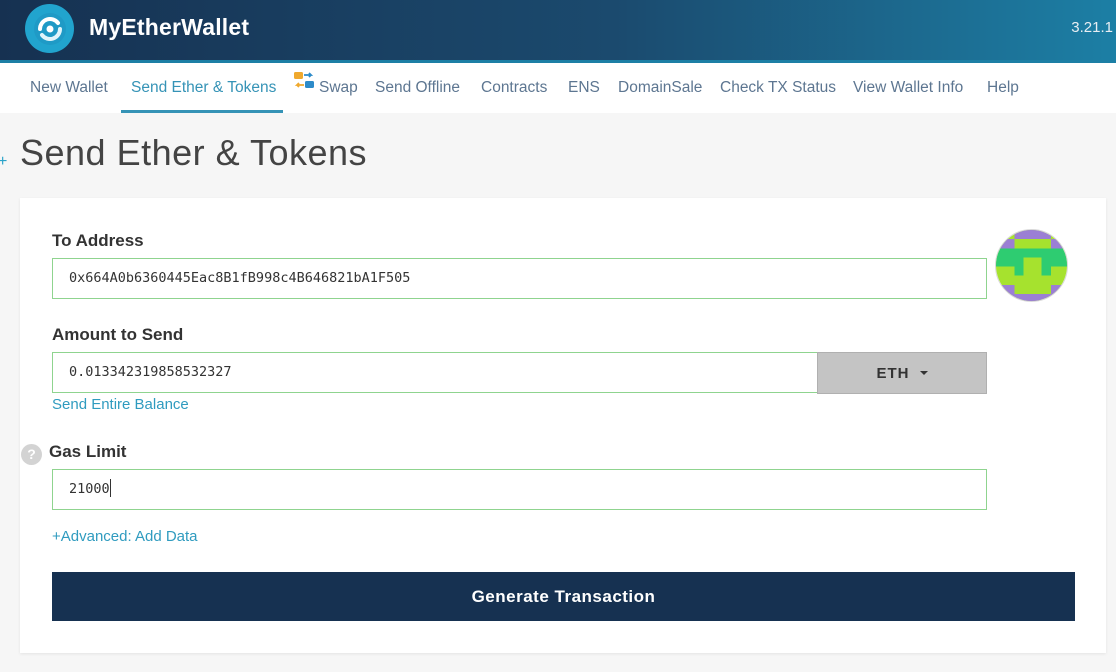 The height and width of the screenshot is (672, 1116). What do you see at coordinates (908, 88) in the screenshot?
I see `nav-item-view-wallet-info: View Wallet Info` at bounding box center [908, 88].